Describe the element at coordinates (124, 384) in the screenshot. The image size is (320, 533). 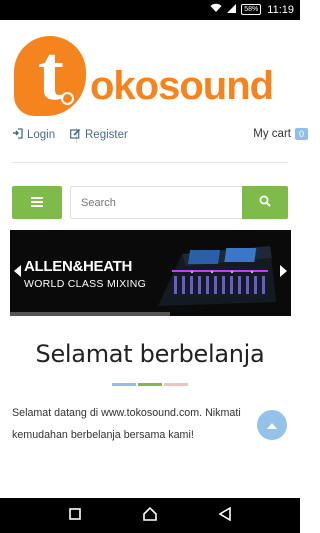
I see `underline-bar-blue` at that location.